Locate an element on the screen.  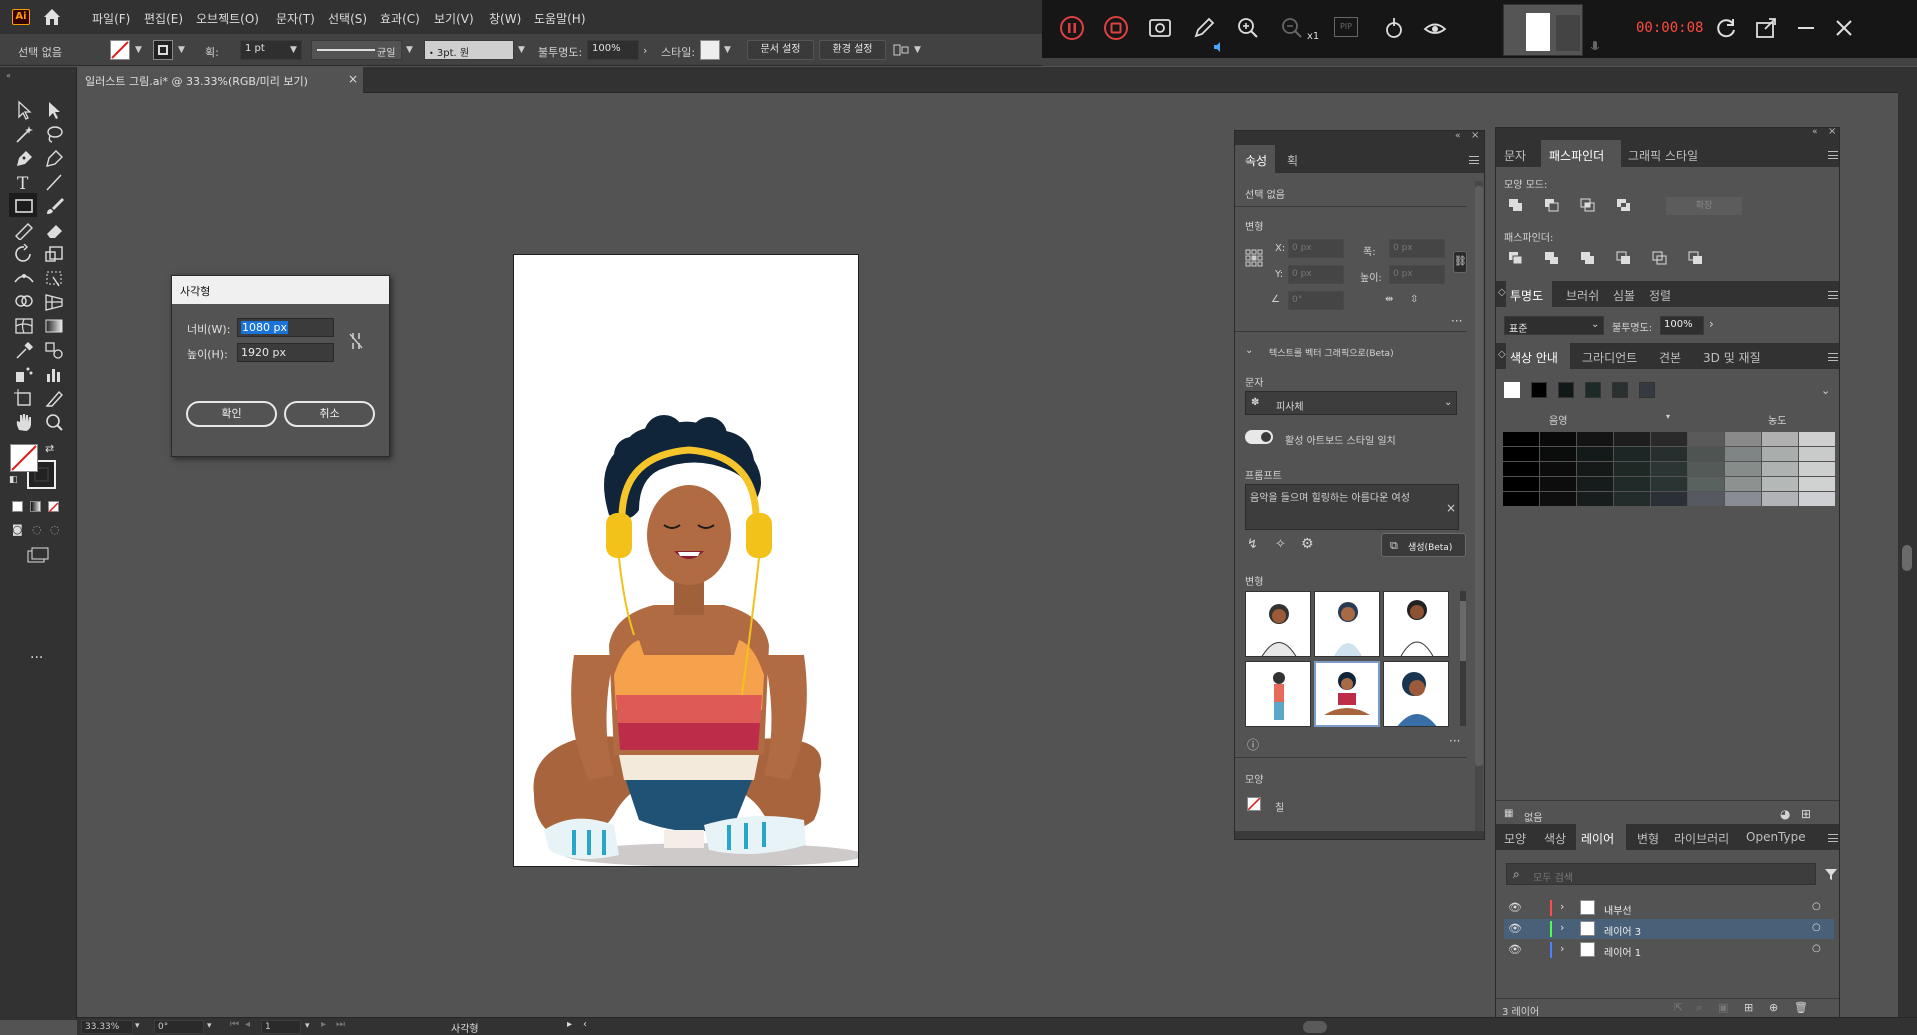
curvature-tool-icon is located at coordinates (54, 158).